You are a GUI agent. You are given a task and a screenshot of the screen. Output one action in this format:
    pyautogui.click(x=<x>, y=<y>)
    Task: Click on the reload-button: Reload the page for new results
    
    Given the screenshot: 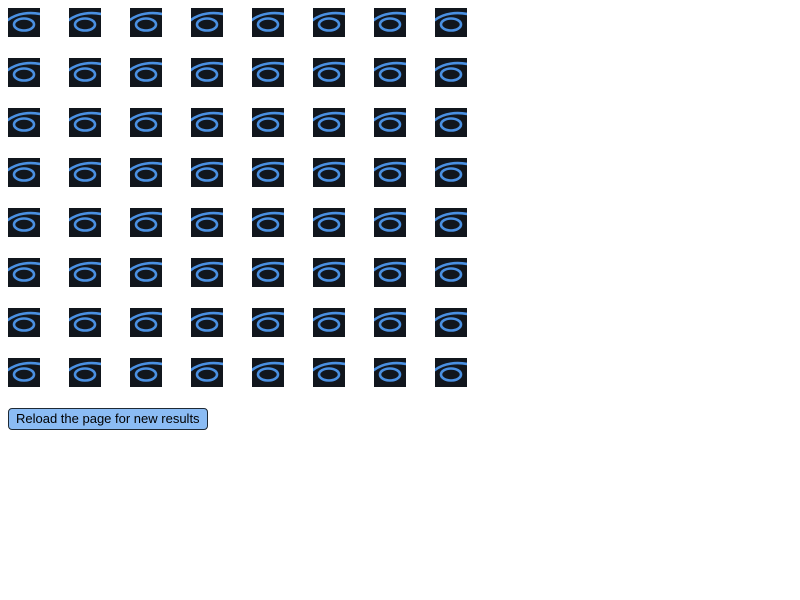 What is the action you would take?
    pyautogui.click(x=108, y=419)
    